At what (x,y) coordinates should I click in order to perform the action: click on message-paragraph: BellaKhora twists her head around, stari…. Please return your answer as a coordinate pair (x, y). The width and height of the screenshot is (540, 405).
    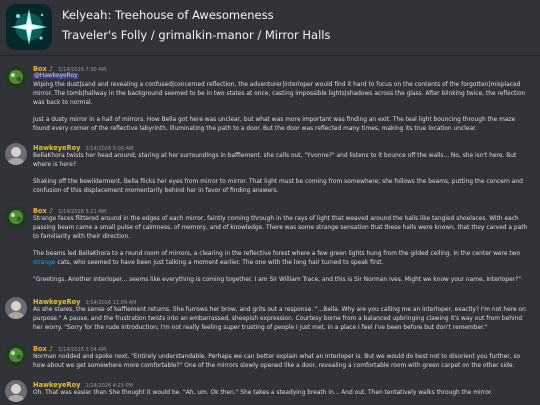
    Looking at the image, I should click on (275, 160).